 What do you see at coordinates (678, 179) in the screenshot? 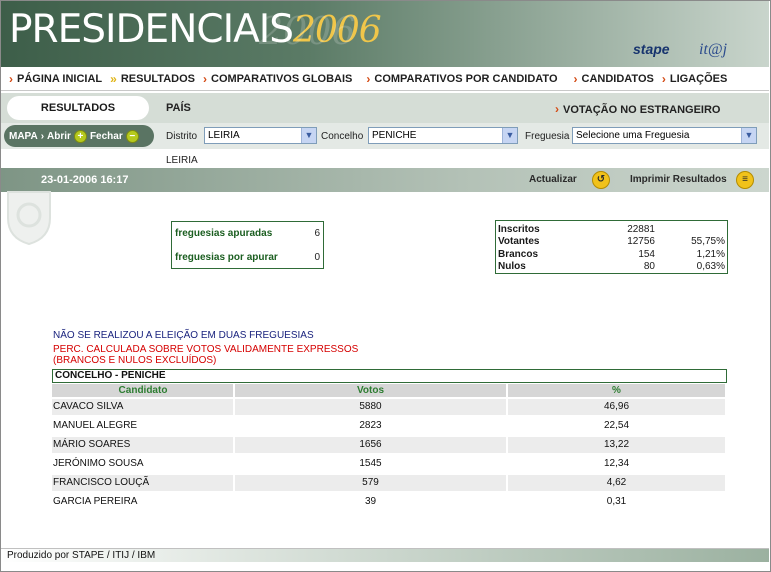
I see `print-link: Imprimir Resultados` at bounding box center [678, 179].